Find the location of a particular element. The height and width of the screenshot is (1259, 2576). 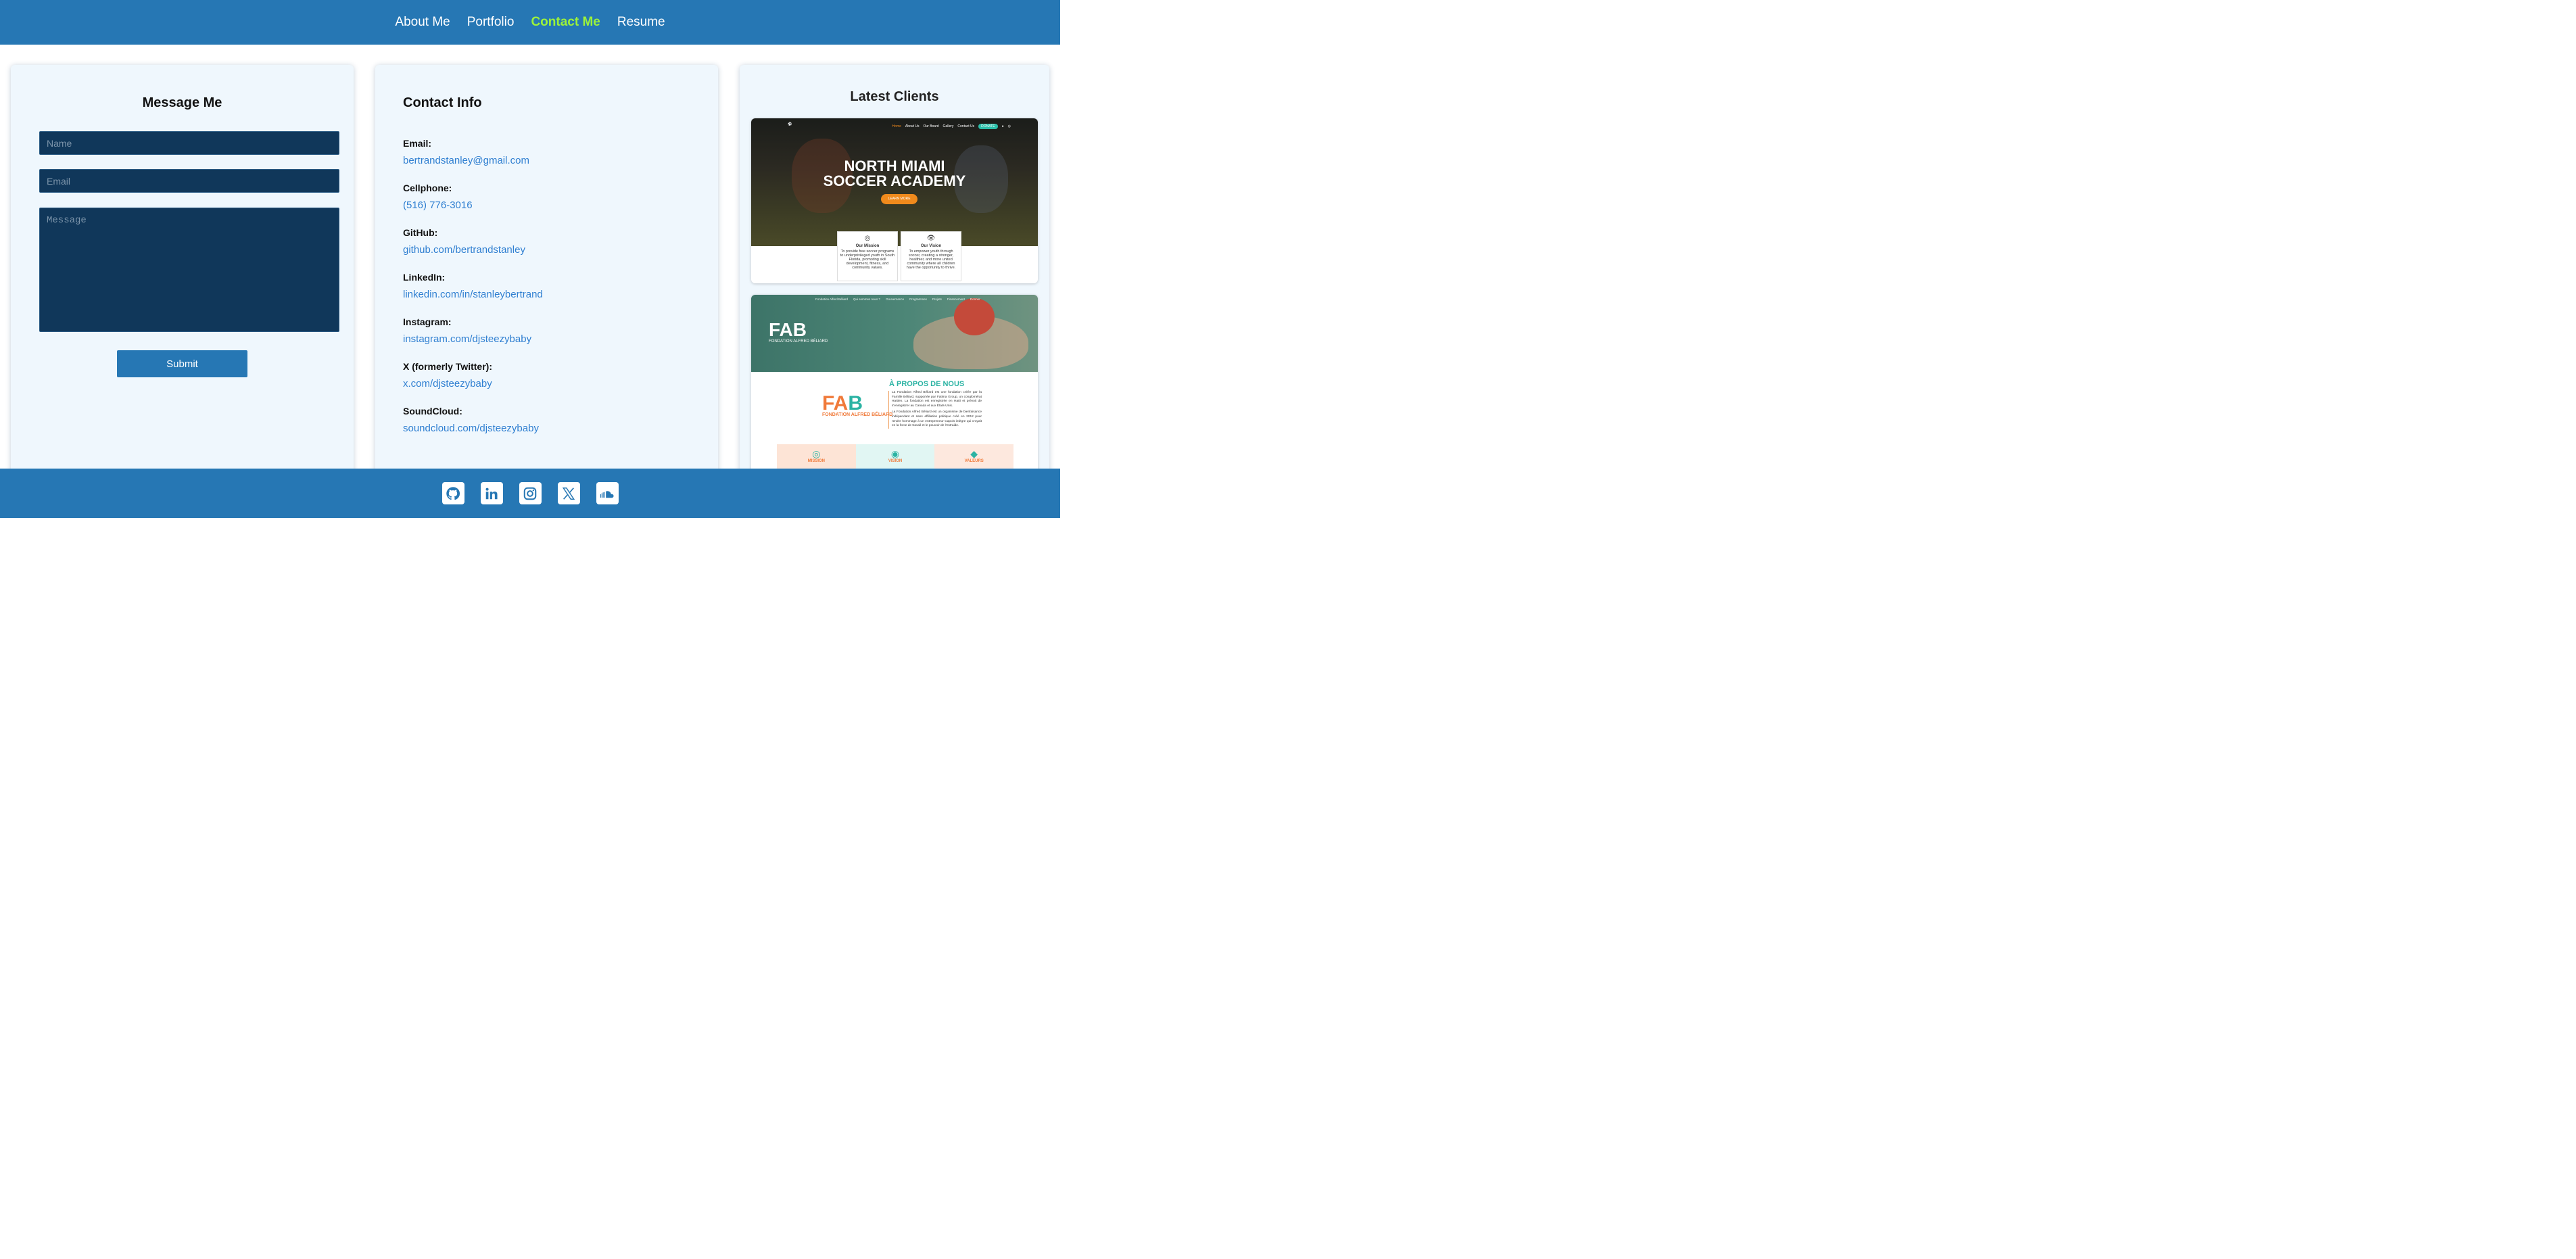

contact-item-github: GitHub: github.com/bertrandstanley is located at coordinates (473, 247).